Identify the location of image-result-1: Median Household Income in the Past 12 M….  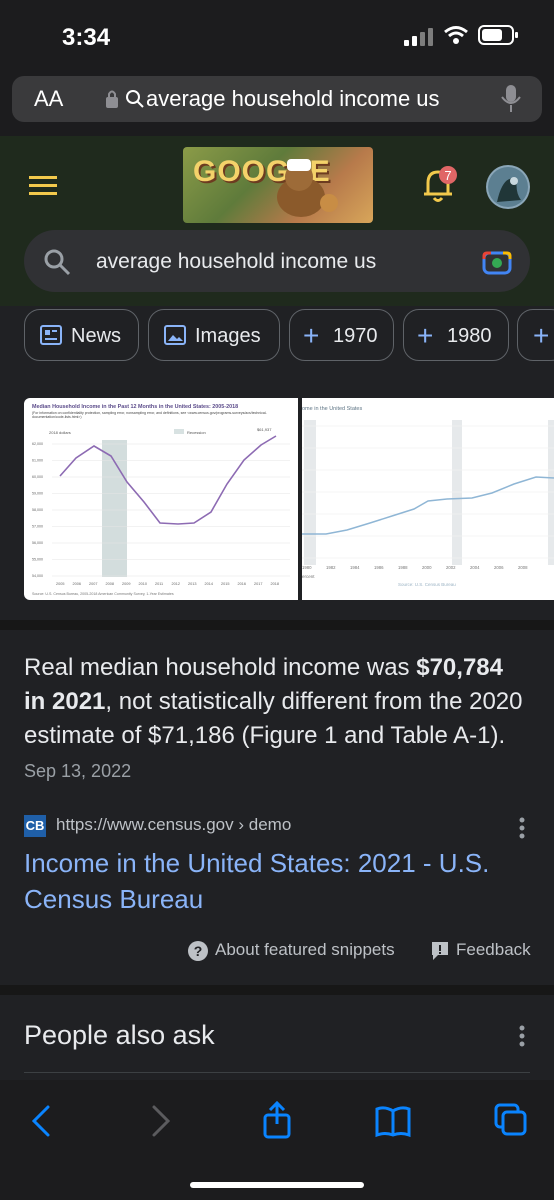
(161, 499).